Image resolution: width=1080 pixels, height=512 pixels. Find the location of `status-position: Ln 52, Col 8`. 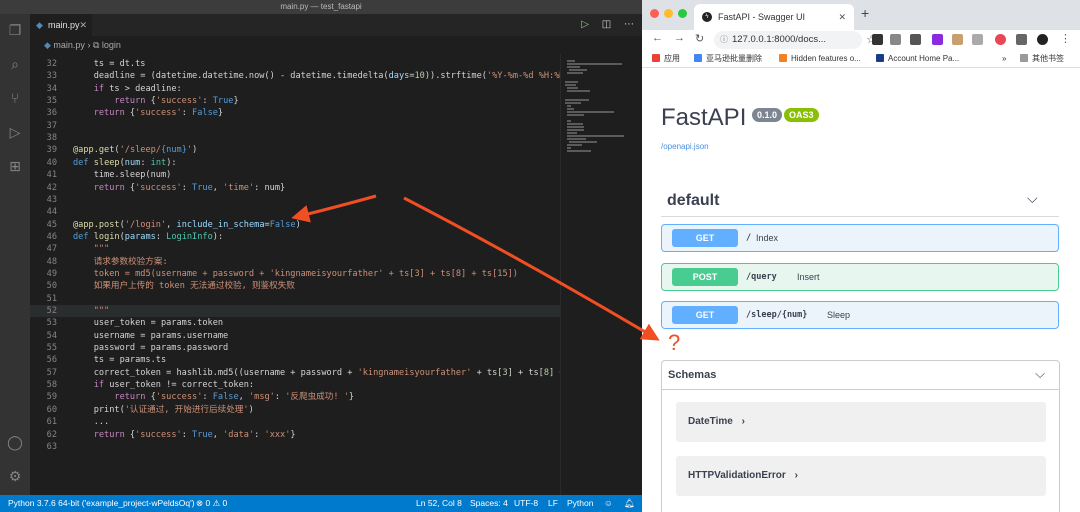

status-position: Ln 52, Col 8 is located at coordinates (439, 503).